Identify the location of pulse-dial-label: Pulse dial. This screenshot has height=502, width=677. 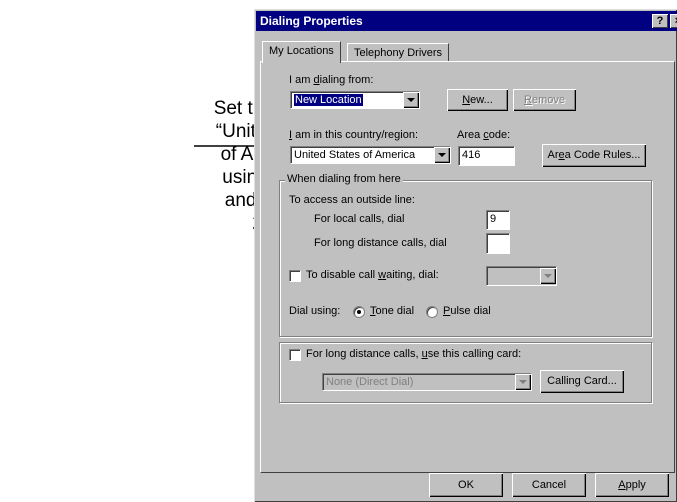
(467, 311).